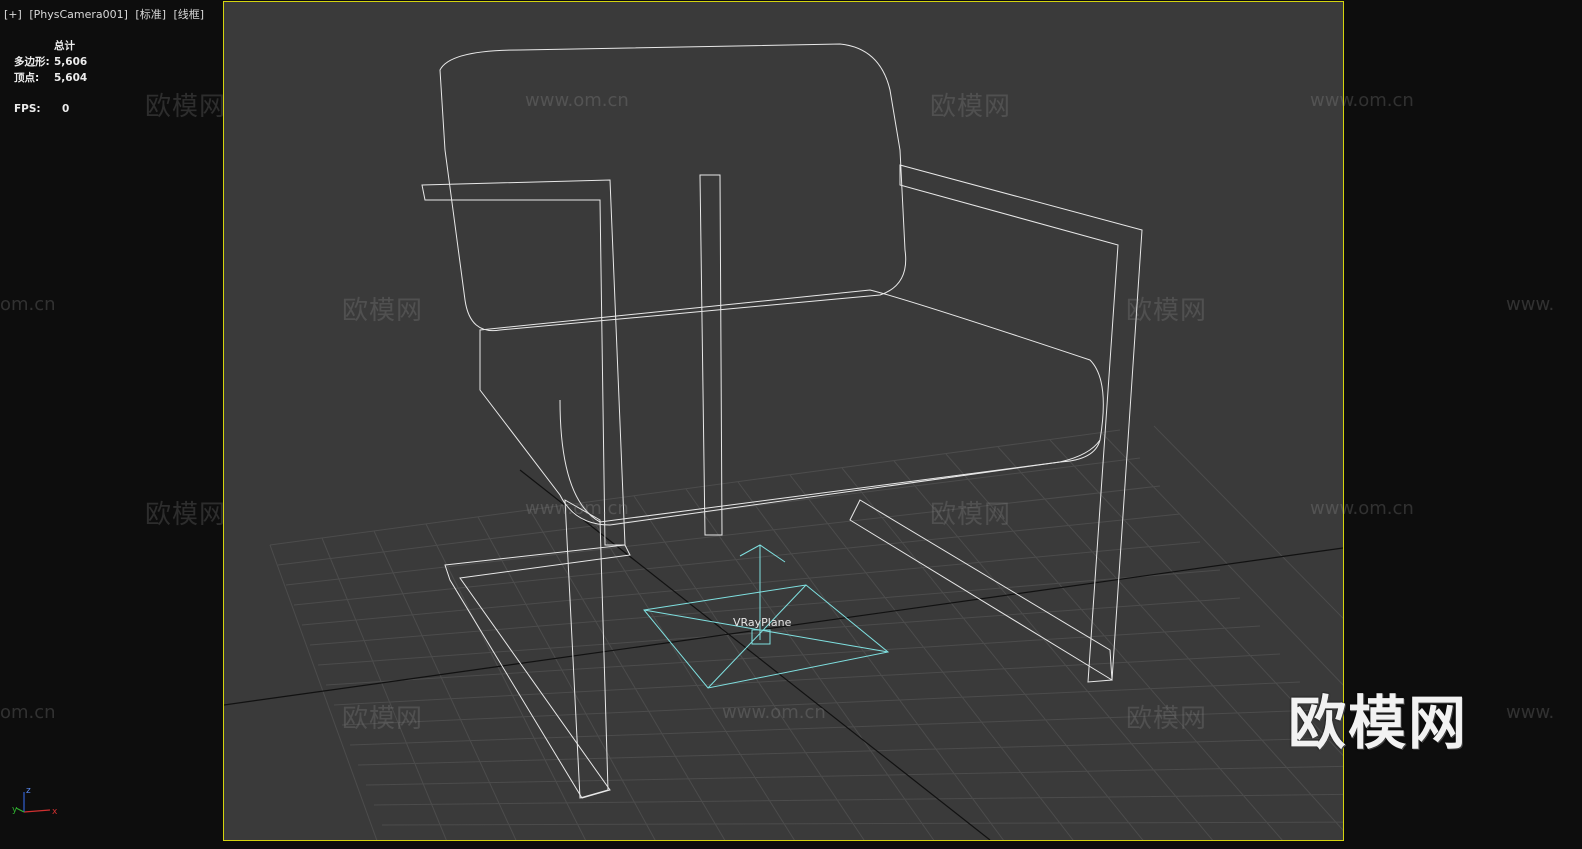 This screenshot has height=849, width=1582. I want to click on chair-right-armrest, so click(1021, 423).